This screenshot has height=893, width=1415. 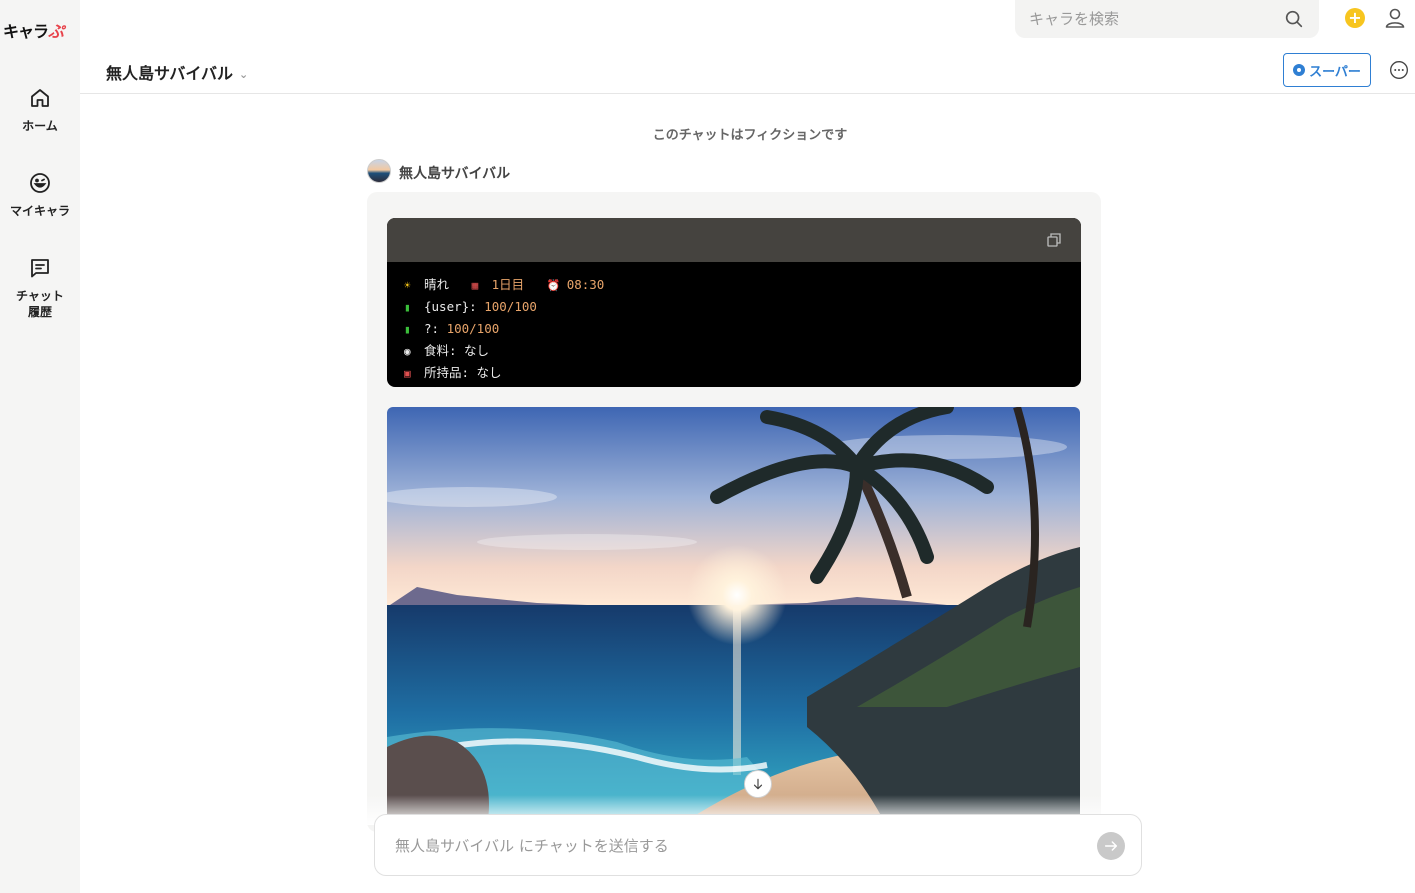 What do you see at coordinates (1355, 18) in the screenshot?
I see `coin-icon: +` at bounding box center [1355, 18].